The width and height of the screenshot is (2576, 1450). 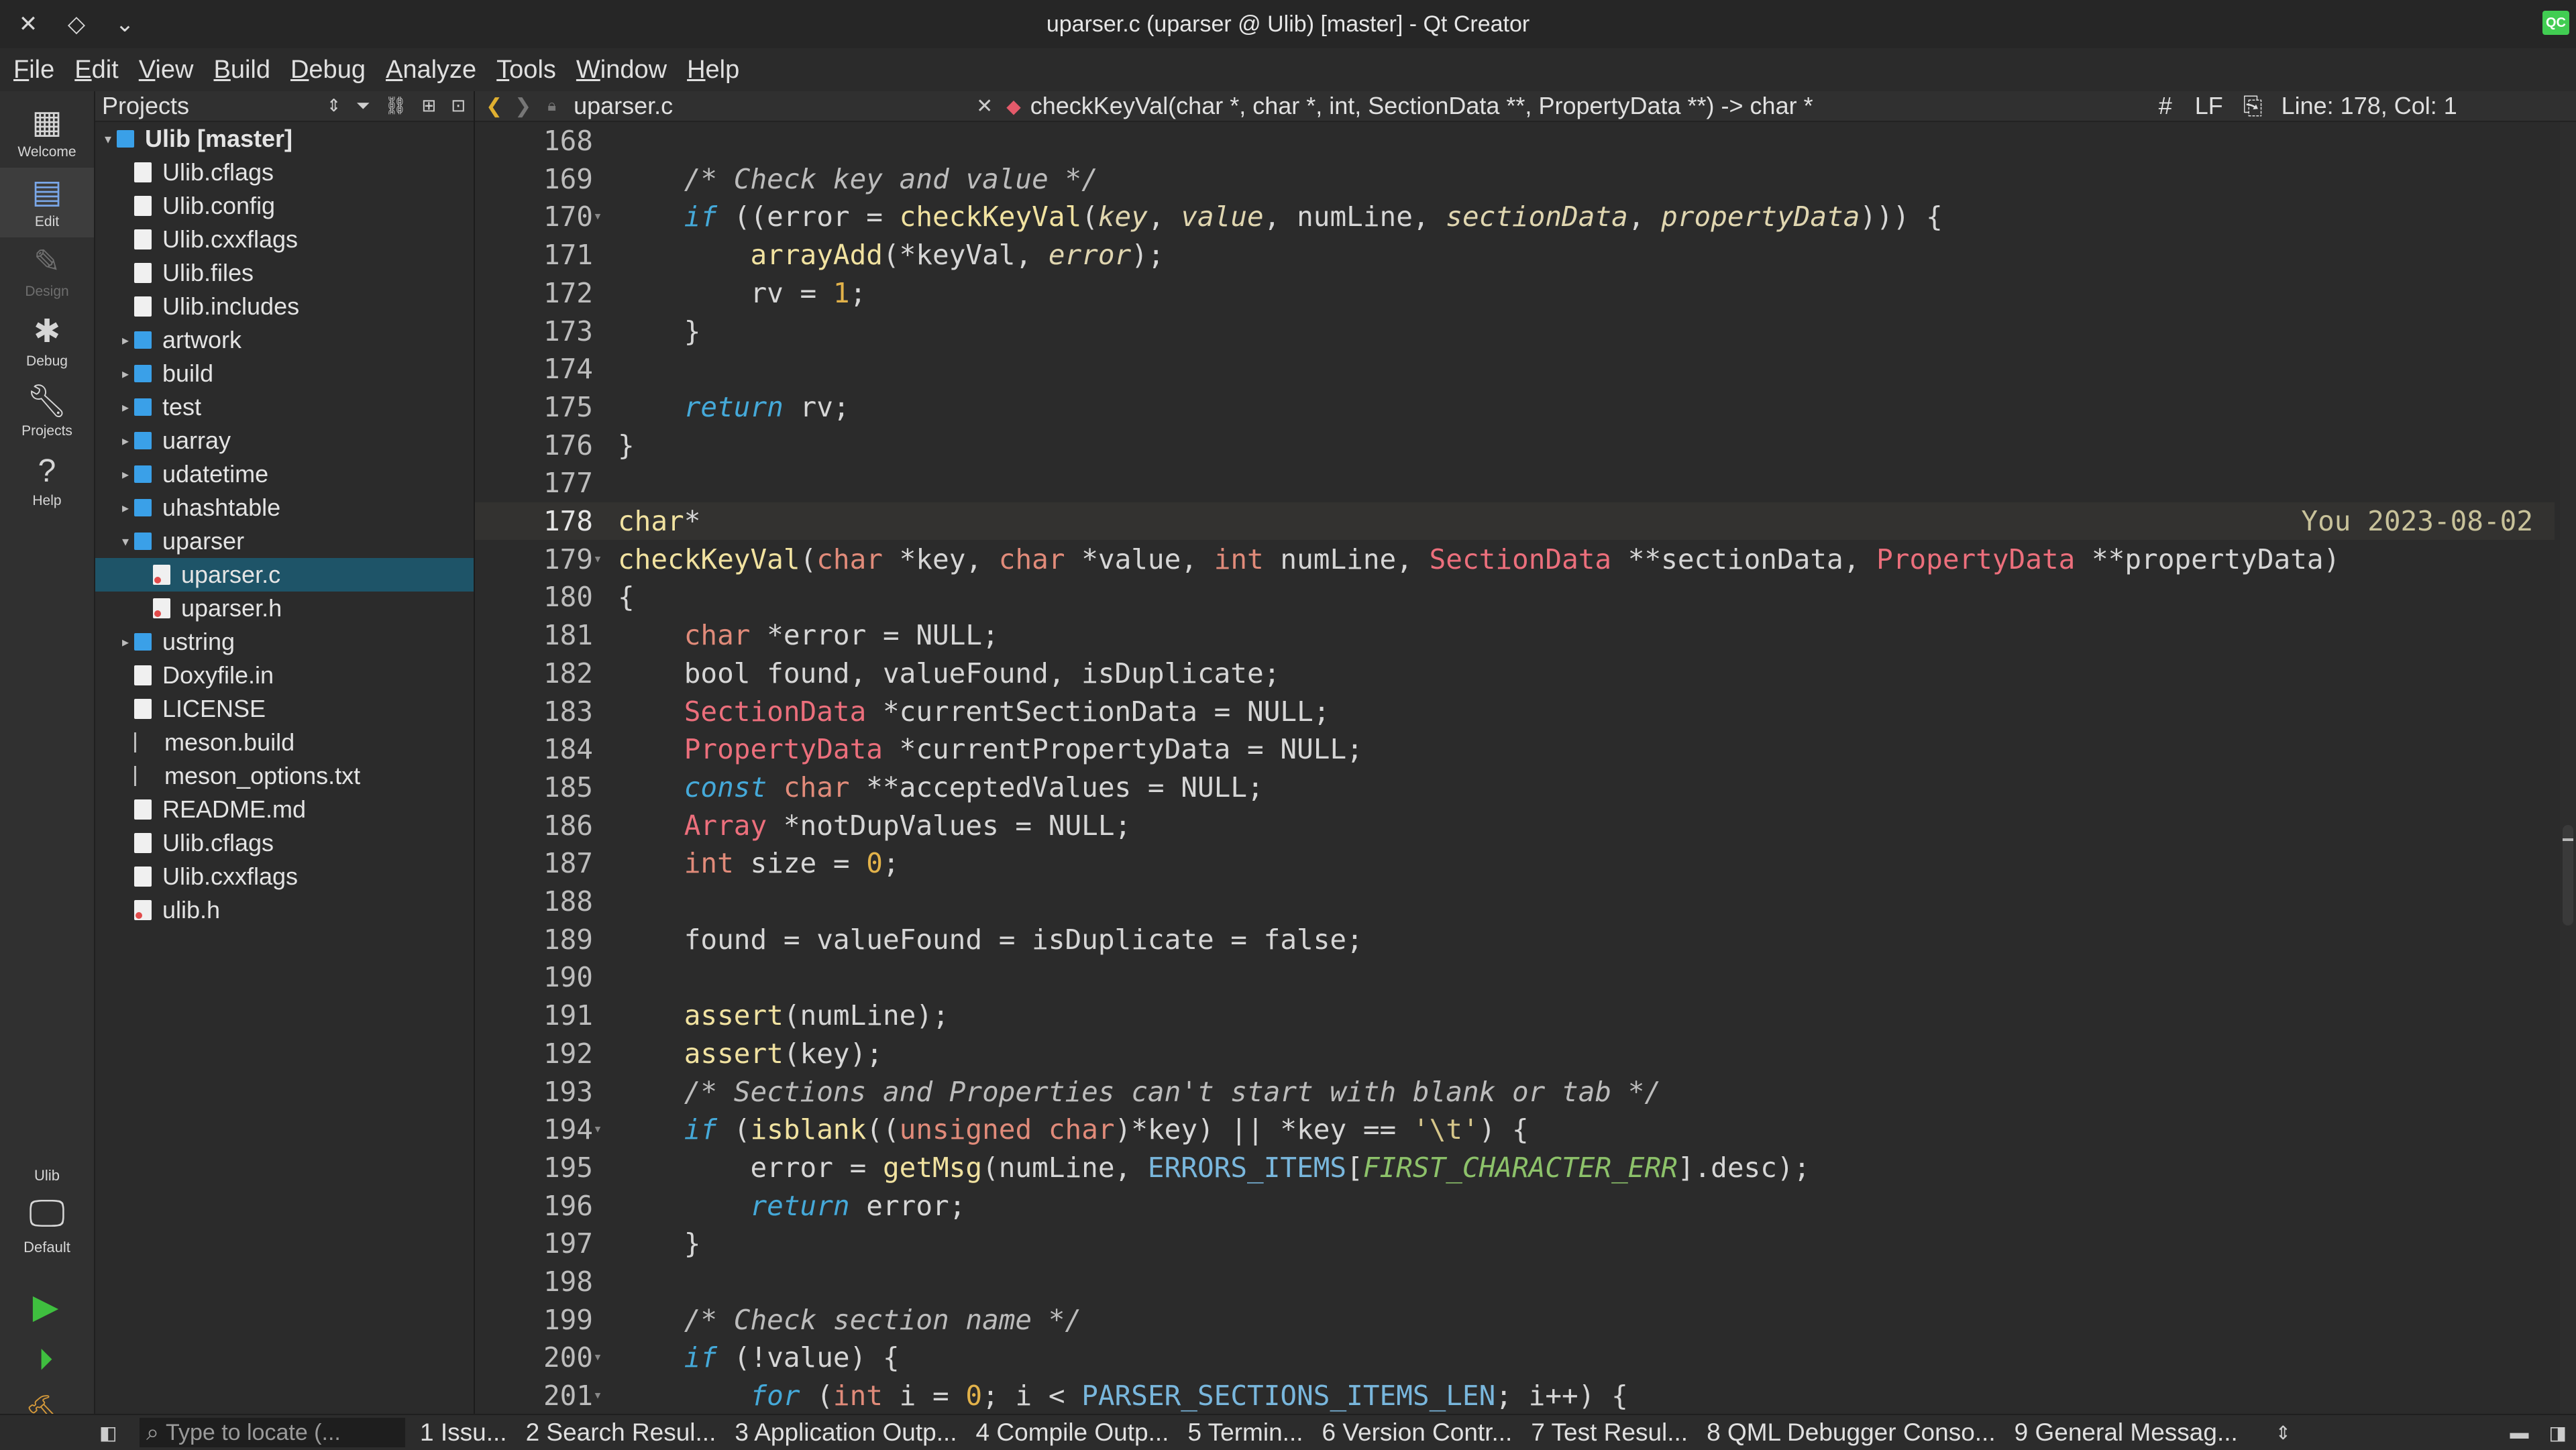 What do you see at coordinates (241, 70) in the screenshot?
I see `menu-build: Build` at bounding box center [241, 70].